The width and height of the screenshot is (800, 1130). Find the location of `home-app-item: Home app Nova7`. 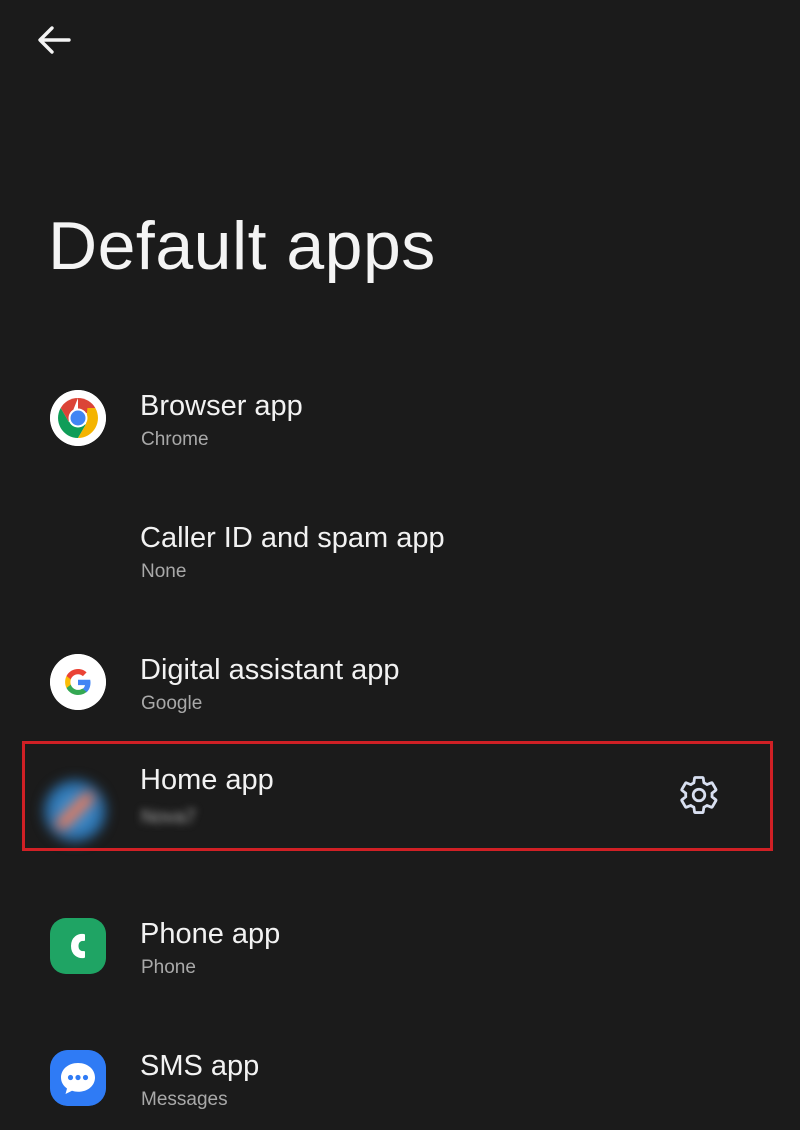

home-app-item: Home app Nova7 is located at coordinates (400, 800).